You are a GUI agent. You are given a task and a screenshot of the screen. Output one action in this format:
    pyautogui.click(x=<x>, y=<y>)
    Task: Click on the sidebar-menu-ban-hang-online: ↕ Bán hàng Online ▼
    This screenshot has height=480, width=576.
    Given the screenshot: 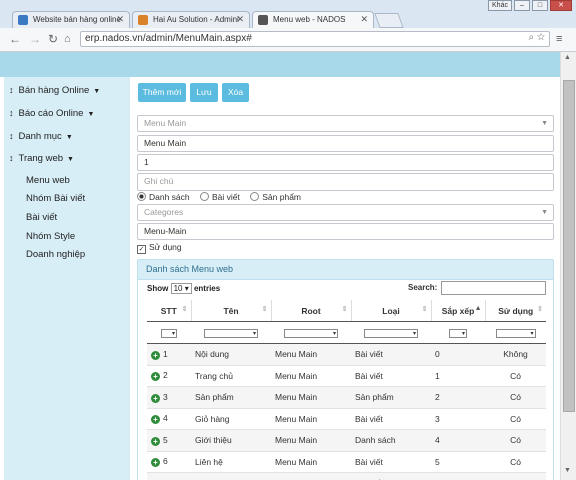 What is the action you would take?
    pyautogui.click(x=54, y=90)
    